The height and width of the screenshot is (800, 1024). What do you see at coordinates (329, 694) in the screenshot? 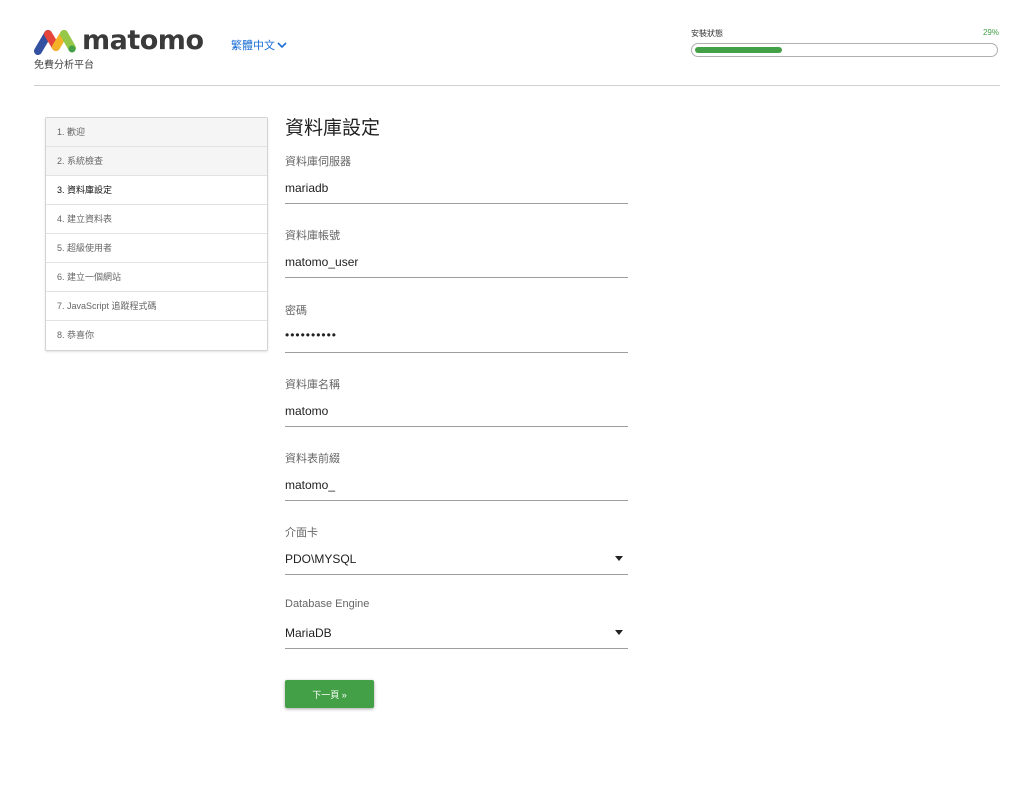
I see `next-button: 下一頁 »` at bounding box center [329, 694].